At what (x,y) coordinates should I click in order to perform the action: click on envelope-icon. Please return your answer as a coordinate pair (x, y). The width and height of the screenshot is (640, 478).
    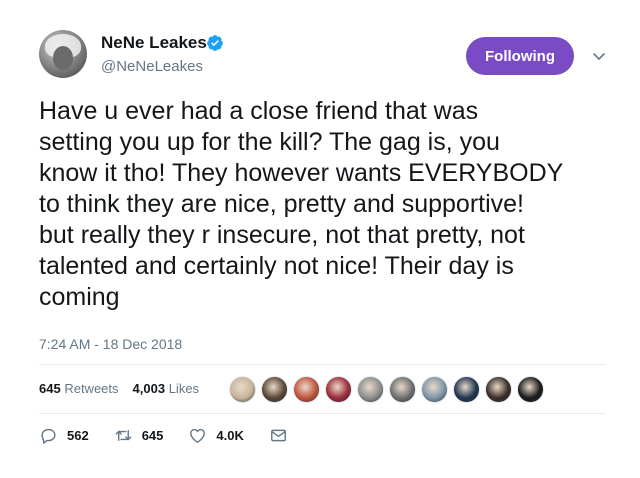
    Looking at the image, I should click on (278, 435).